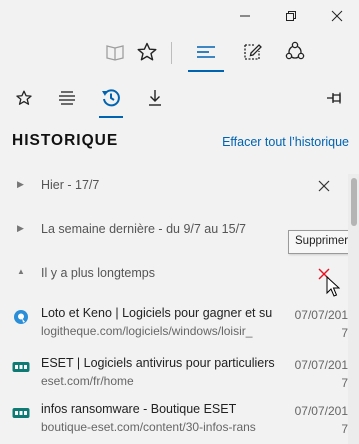 This screenshot has height=444, width=359. What do you see at coordinates (179, 98) in the screenshot?
I see `hub-tabs` at bounding box center [179, 98].